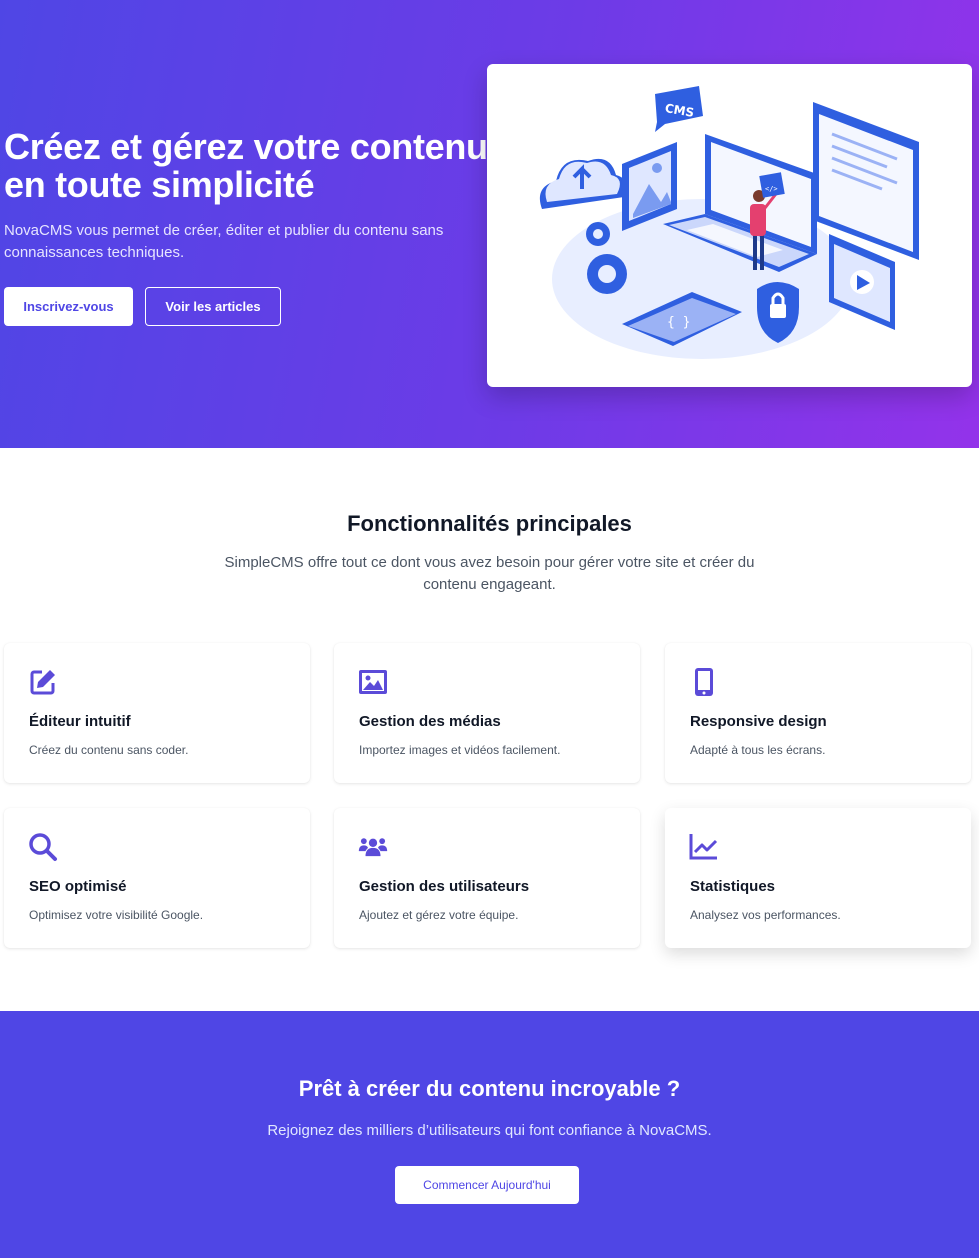 The height and width of the screenshot is (1258, 979). What do you see at coordinates (703, 847) in the screenshot?
I see `chart-line-icon` at bounding box center [703, 847].